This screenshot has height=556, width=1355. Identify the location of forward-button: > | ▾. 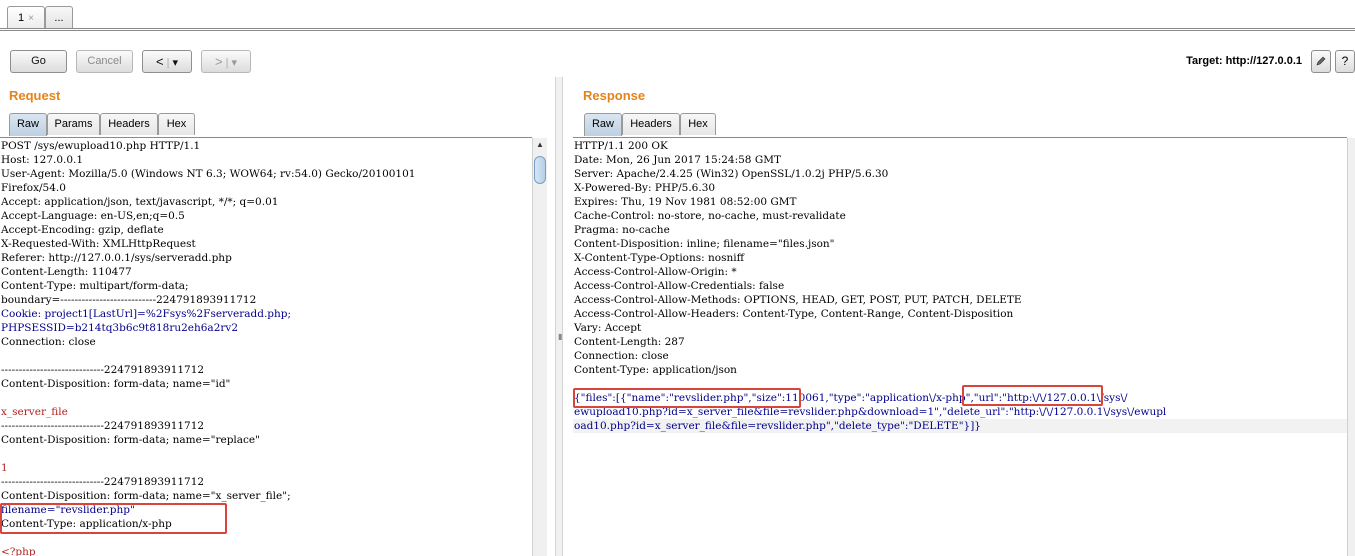
(226, 61).